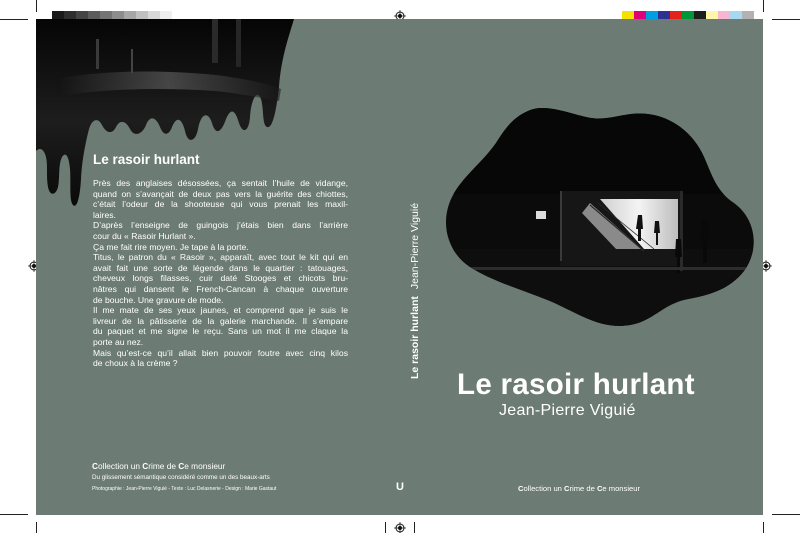 This screenshot has height=533, width=800. Describe the element at coordinates (118, 341) in the screenshot. I see `blurb-line: porte au nez.` at that location.